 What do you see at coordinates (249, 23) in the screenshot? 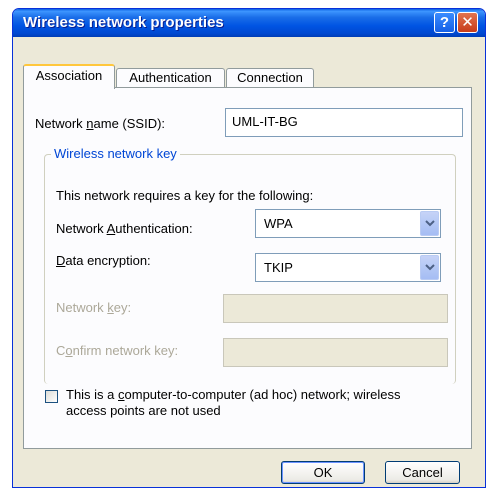
I see `title-bar: Wireless network properties ? ✕` at bounding box center [249, 23].